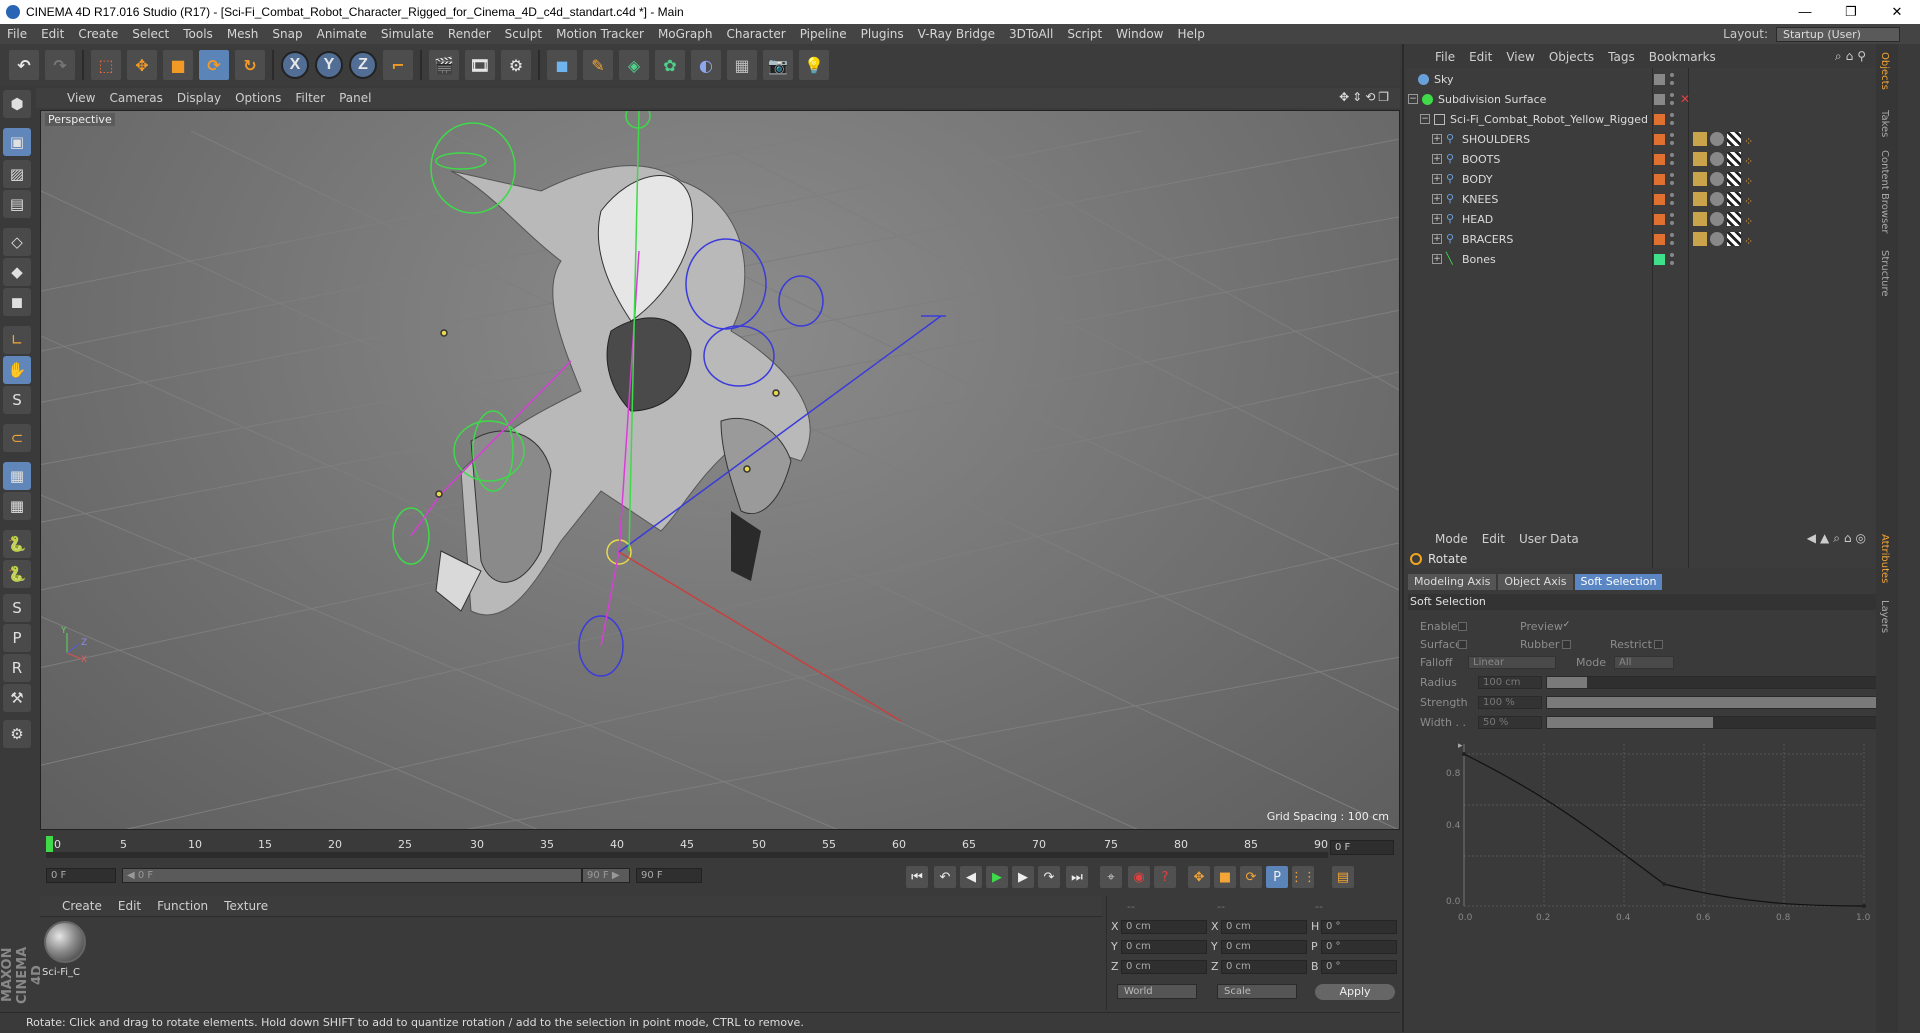 The image size is (1920, 1033). What do you see at coordinates (1651, 119) in the screenshot?
I see `object-row-robot-root: − Sci-Fi_Combat_Robot_Yellow_Rigged` at bounding box center [1651, 119].